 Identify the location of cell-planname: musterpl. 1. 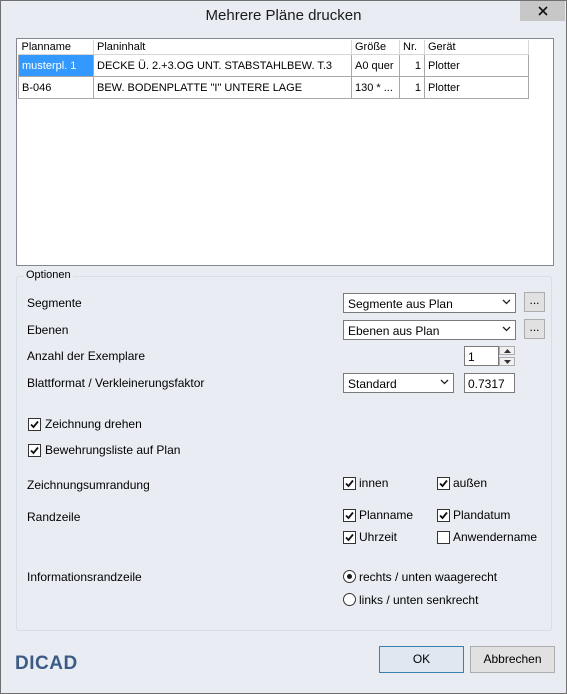
(56, 65).